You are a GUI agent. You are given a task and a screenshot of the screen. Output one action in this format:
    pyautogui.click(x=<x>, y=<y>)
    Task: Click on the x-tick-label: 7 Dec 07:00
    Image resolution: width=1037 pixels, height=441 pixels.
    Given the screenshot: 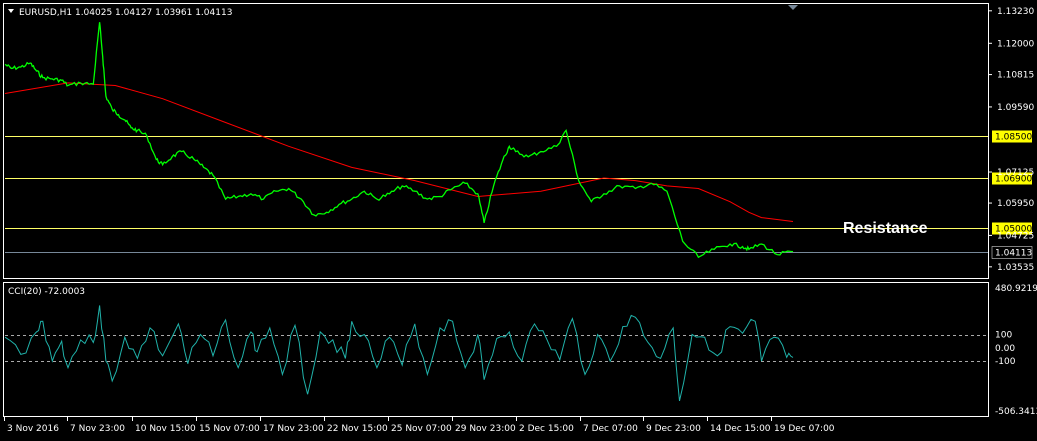 What is the action you would take?
    pyautogui.click(x=610, y=429)
    